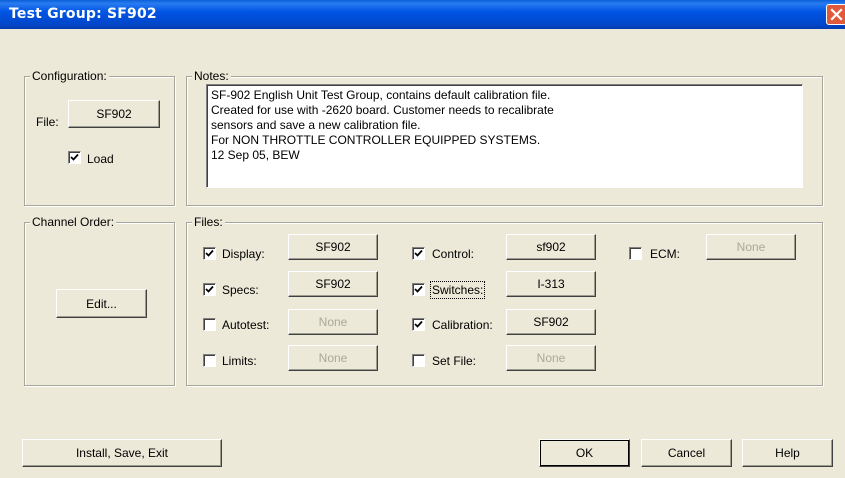  What do you see at coordinates (787, 453) in the screenshot?
I see `help-button: Help` at bounding box center [787, 453].